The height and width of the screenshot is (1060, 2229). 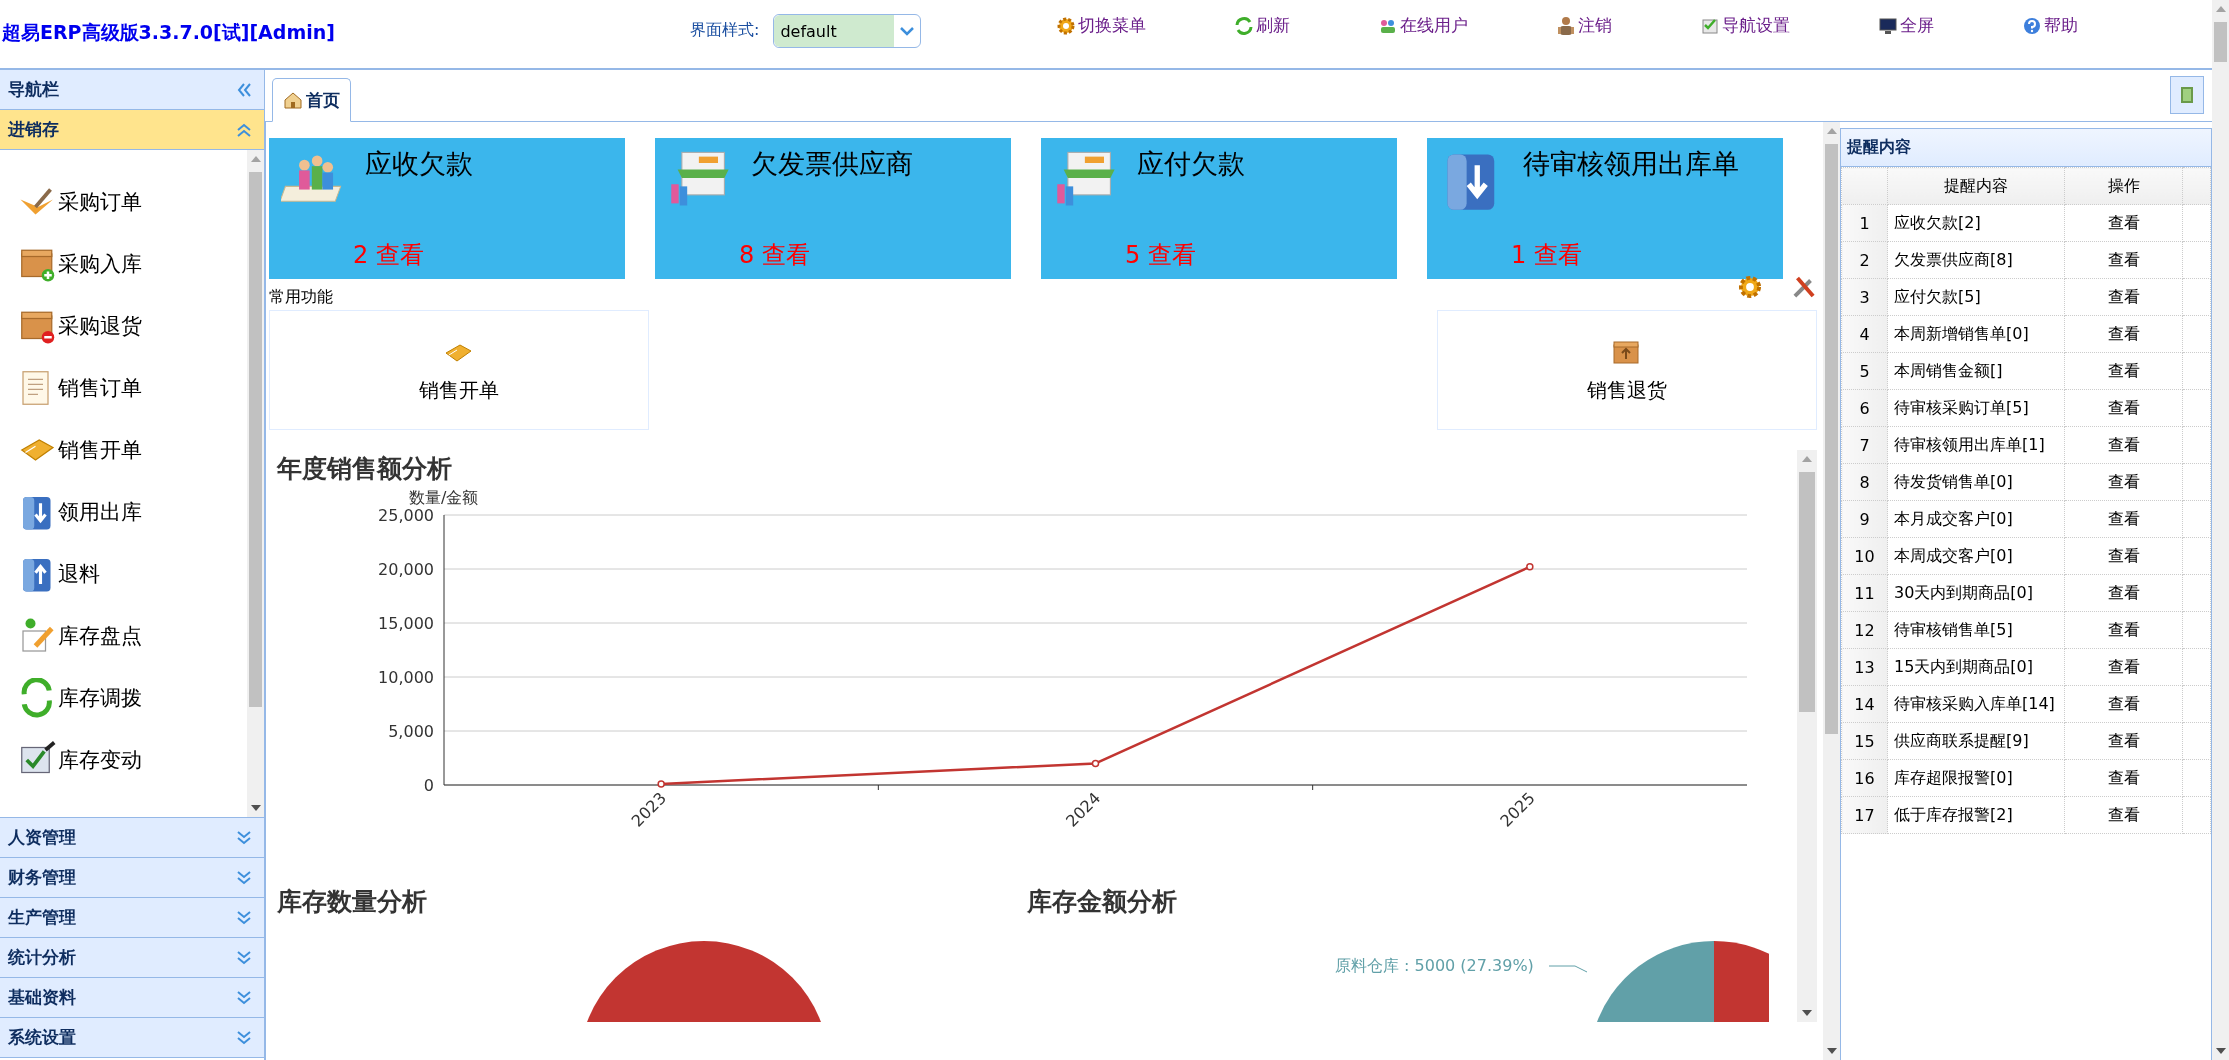 What do you see at coordinates (1976, 593) in the screenshot?
I see `table-cell: 30天内到期商品[0]` at bounding box center [1976, 593].